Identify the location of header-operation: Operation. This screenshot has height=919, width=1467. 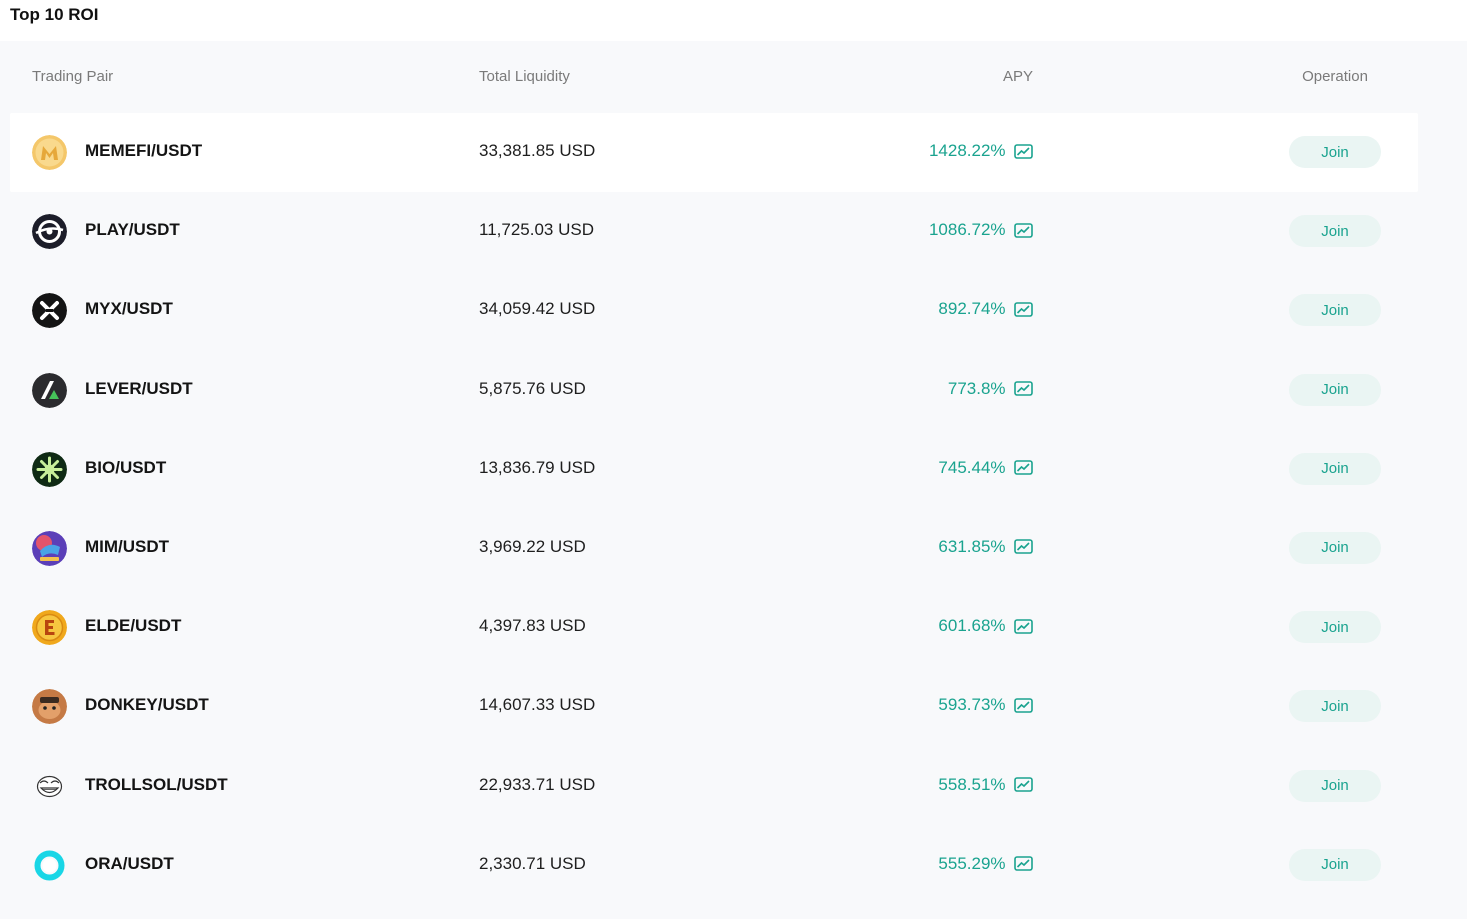
(1335, 76).